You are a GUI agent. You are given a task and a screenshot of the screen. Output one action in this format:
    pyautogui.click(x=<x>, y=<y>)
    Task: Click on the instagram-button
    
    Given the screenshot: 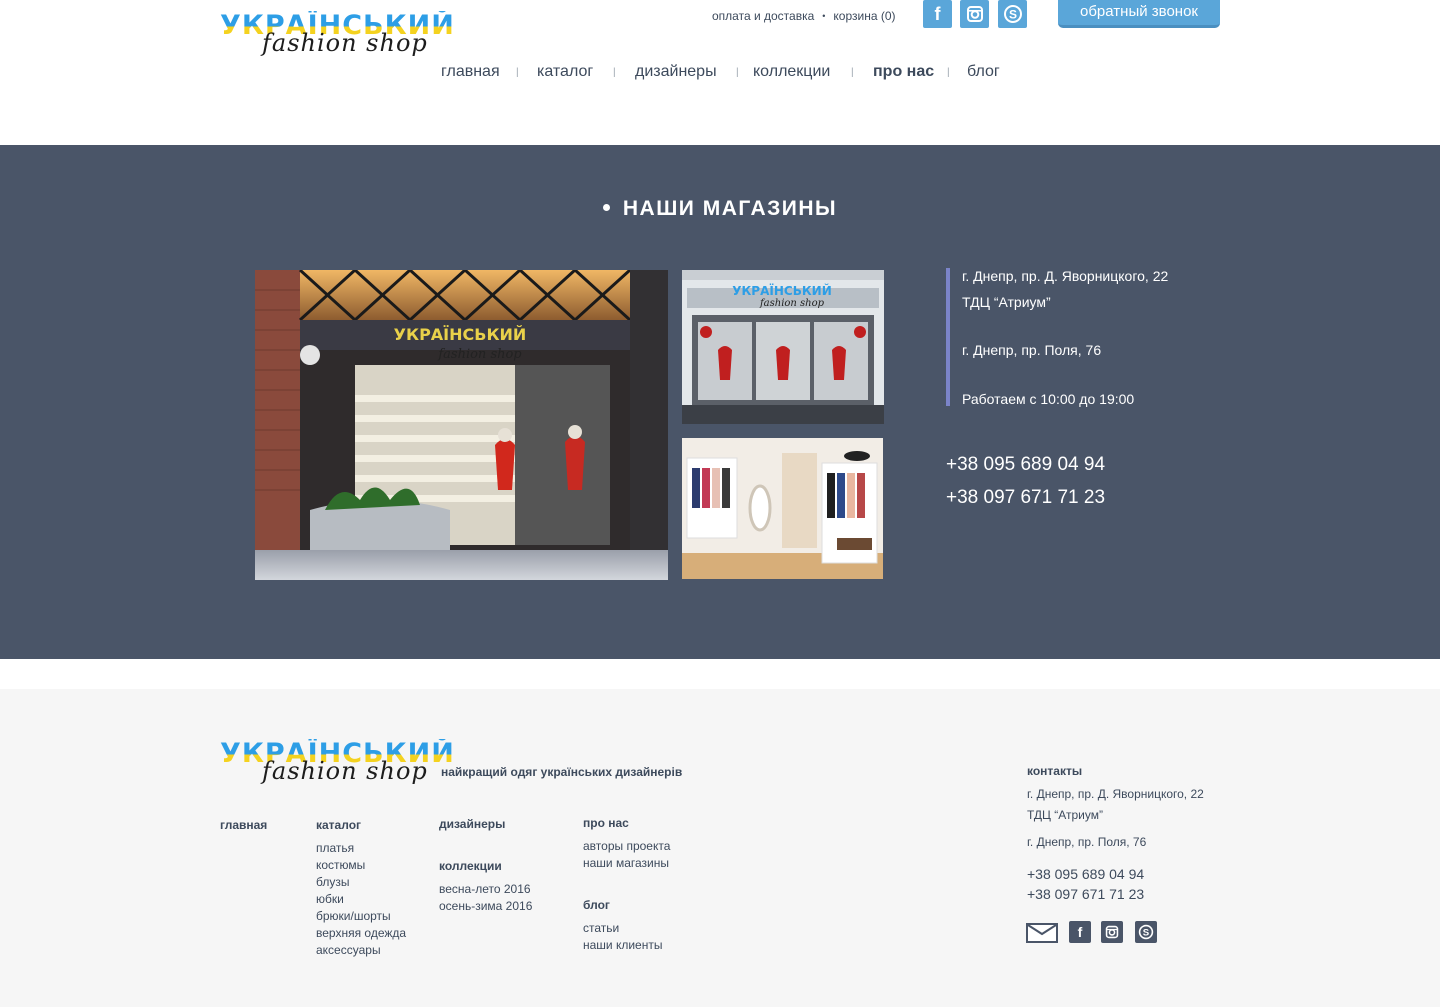 What is the action you would take?
    pyautogui.click(x=974, y=14)
    